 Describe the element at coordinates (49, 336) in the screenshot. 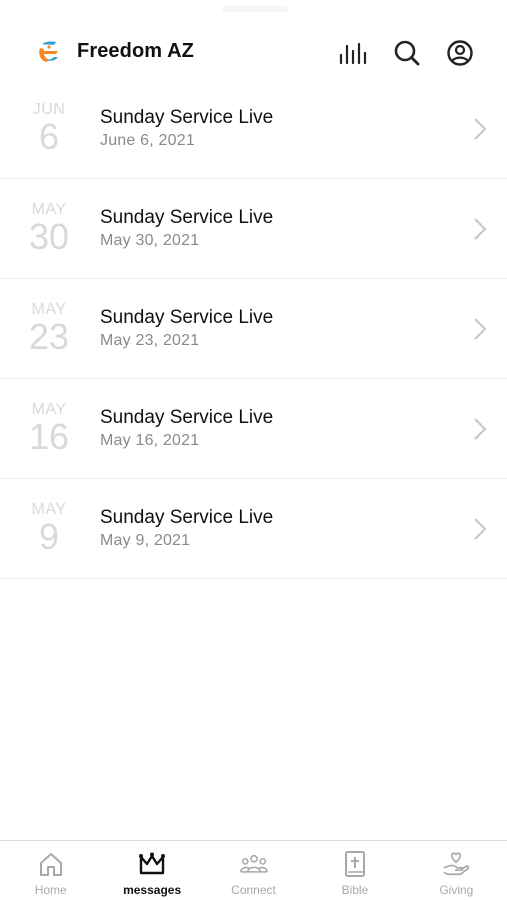

I see `date-day: 23` at that location.